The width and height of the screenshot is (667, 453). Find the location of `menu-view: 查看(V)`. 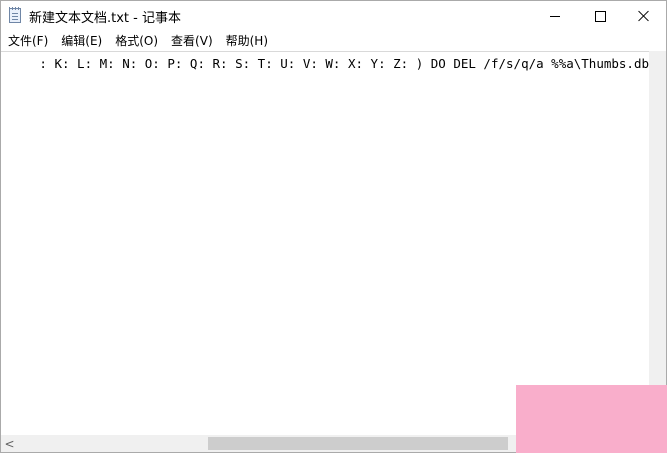

menu-view: 查看(V) is located at coordinates (192, 41).